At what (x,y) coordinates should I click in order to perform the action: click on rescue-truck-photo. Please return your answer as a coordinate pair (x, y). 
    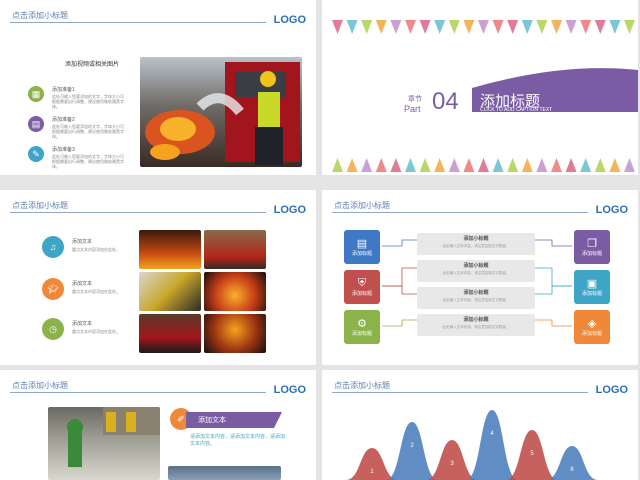
    Looking at the image, I should click on (170, 333).